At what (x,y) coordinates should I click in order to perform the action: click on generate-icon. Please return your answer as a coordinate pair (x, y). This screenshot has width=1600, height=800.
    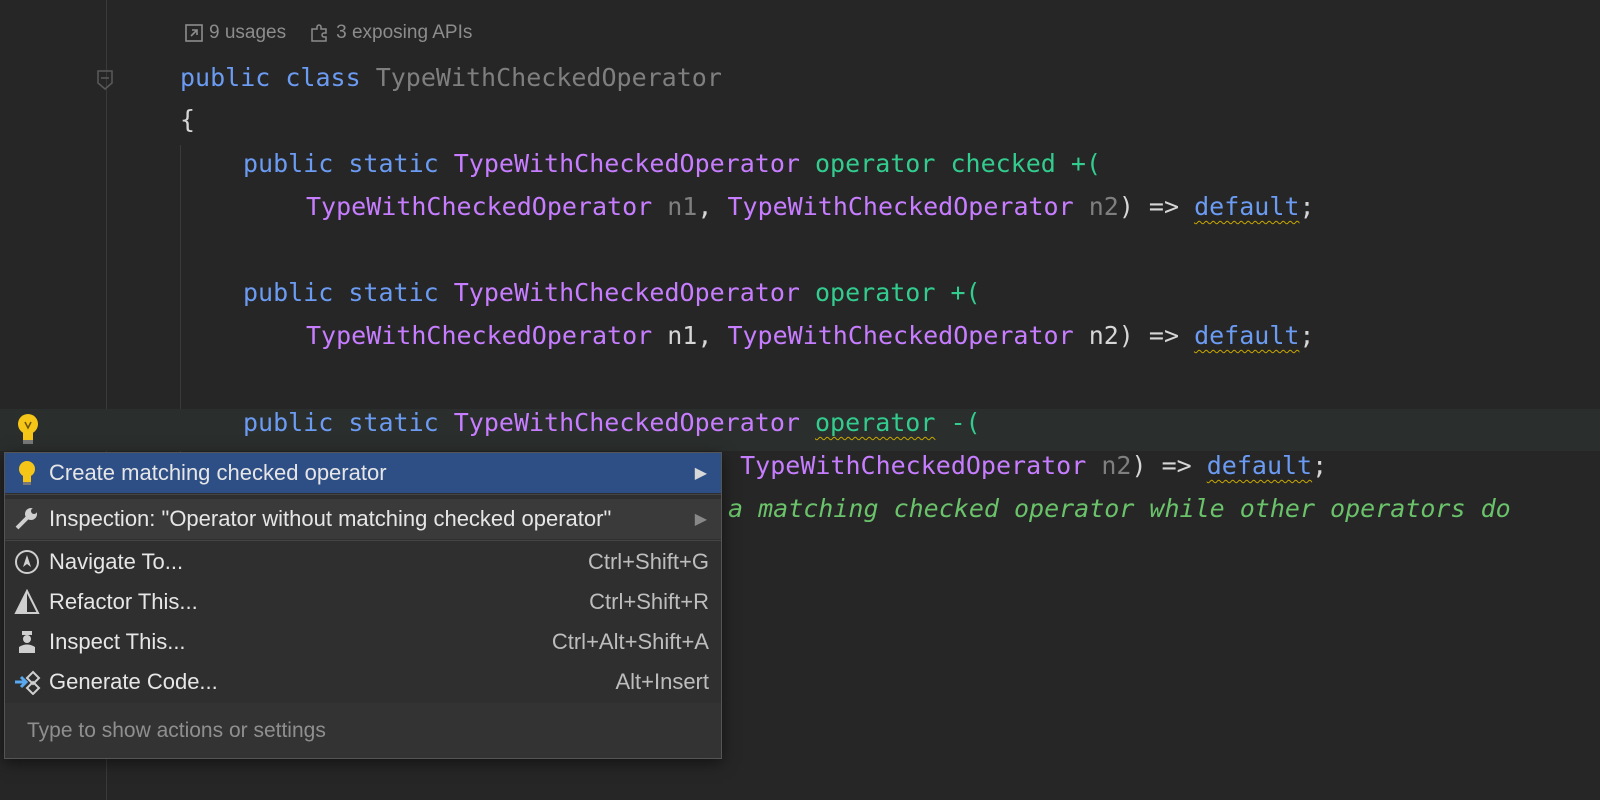
    Looking at the image, I should click on (27, 682).